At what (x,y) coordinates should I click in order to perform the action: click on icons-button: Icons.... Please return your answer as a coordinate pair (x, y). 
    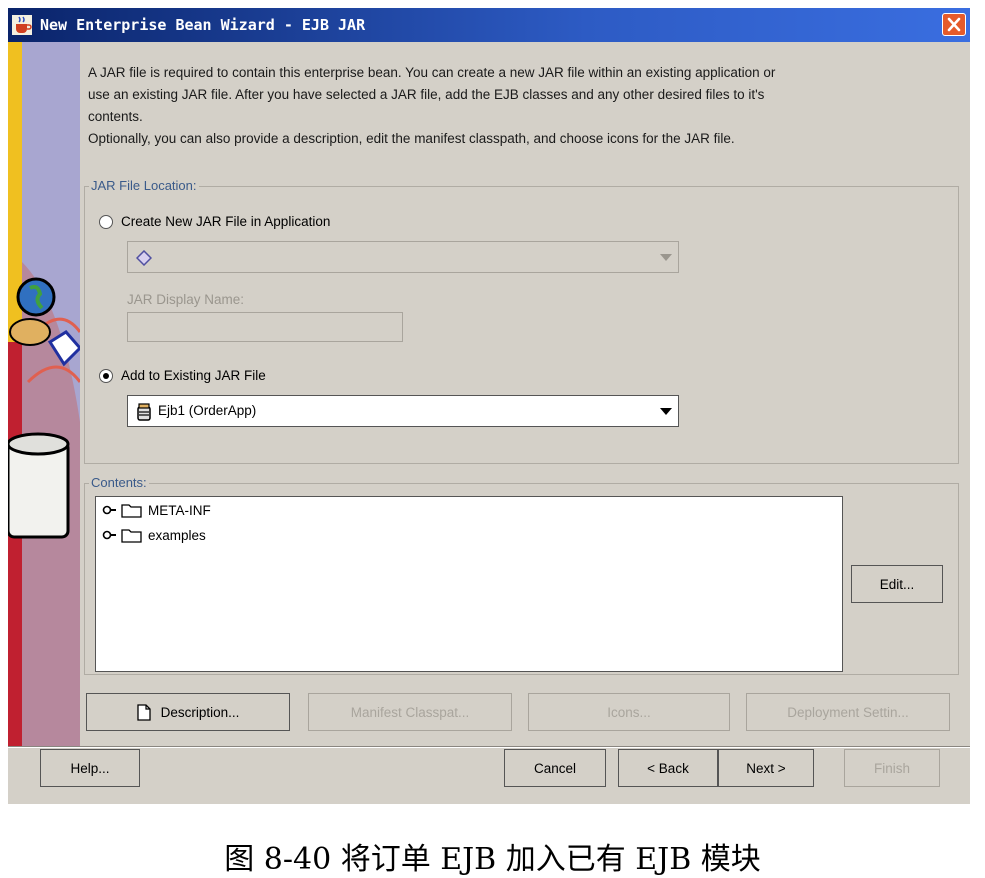
    Looking at the image, I should click on (629, 712).